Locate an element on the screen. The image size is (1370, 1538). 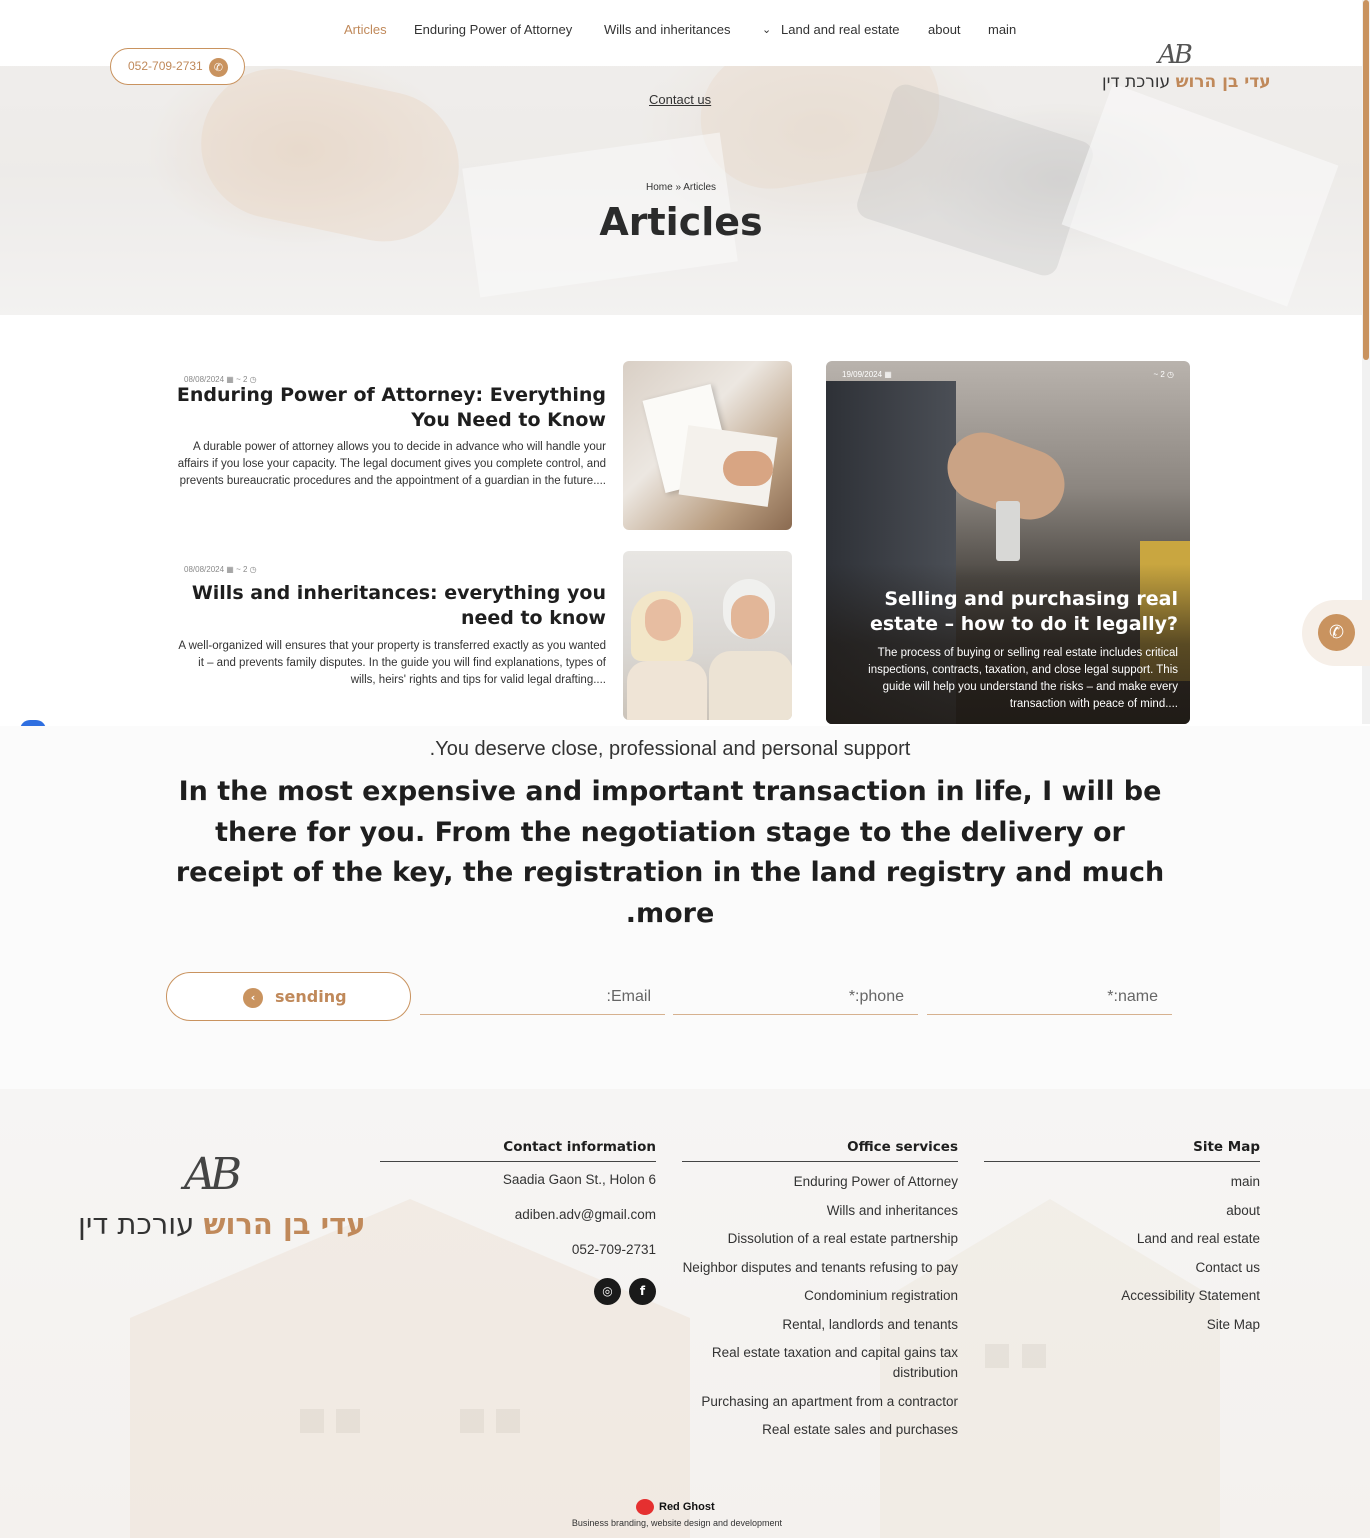
footer-service-link: Wills and inheritances is located at coordinates (820, 1213).